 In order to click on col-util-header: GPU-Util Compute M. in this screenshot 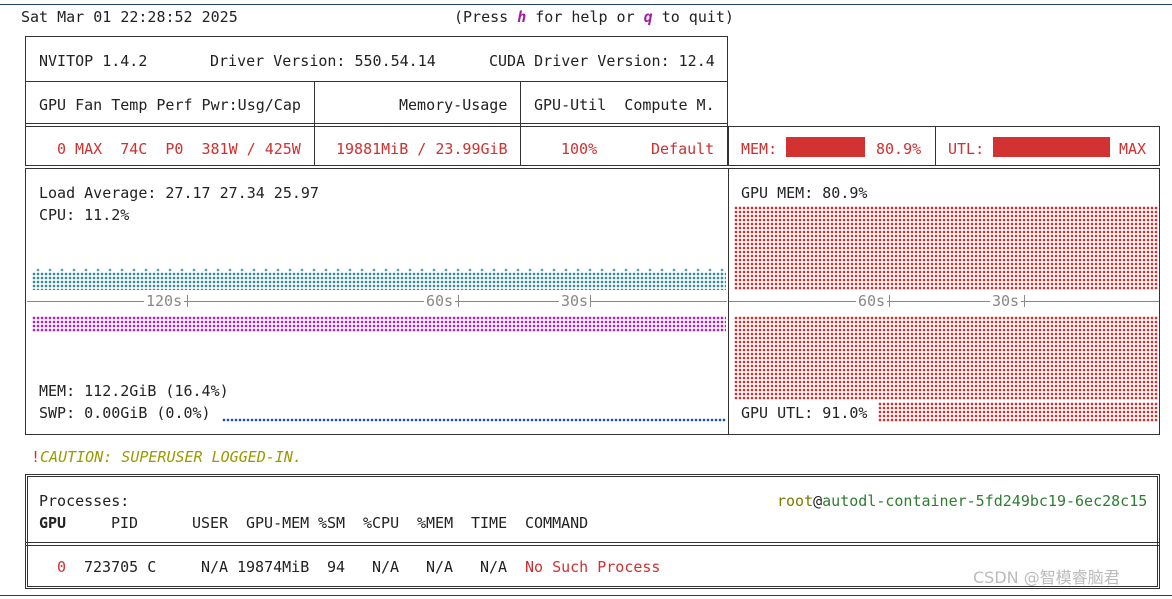, I will do `click(624, 105)`.